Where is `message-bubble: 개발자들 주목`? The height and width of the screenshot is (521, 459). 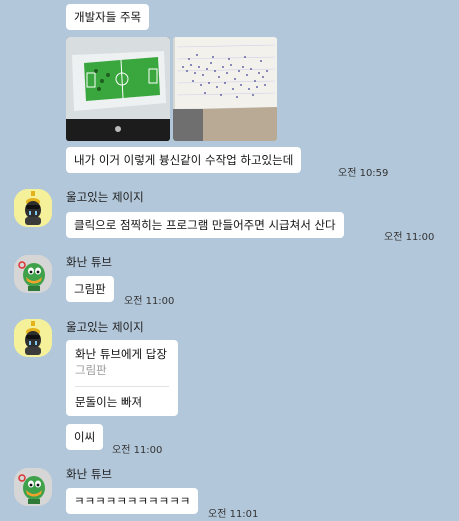
message-bubble: 개발자들 주목 is located at coordinates (108, 17).